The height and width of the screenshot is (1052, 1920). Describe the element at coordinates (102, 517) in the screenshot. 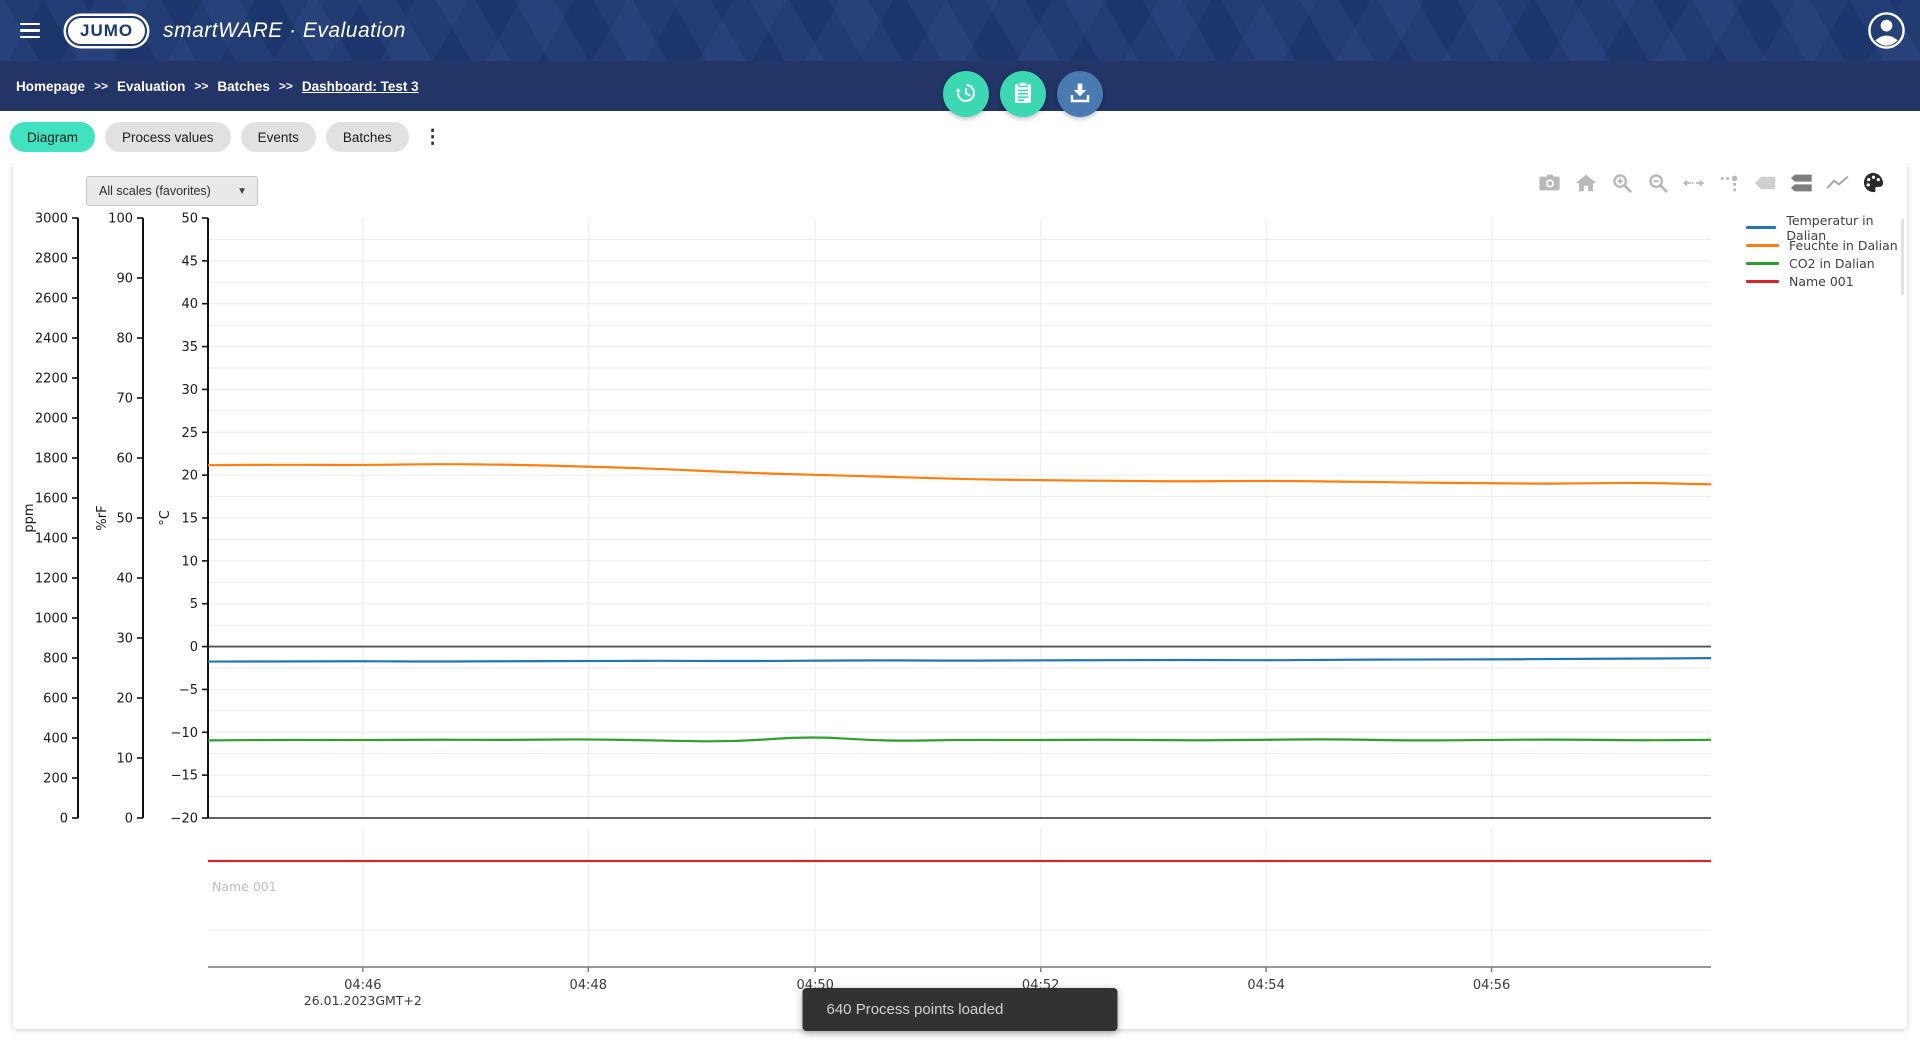

I see `svg-text: %rF` at that location.